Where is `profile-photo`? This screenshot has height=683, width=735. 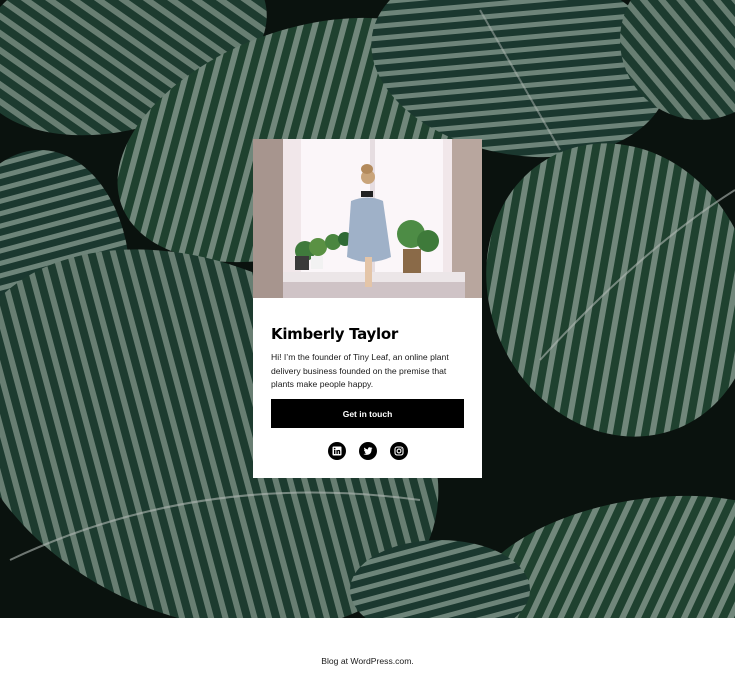 profile-photo is located at coordinates (367, 218).